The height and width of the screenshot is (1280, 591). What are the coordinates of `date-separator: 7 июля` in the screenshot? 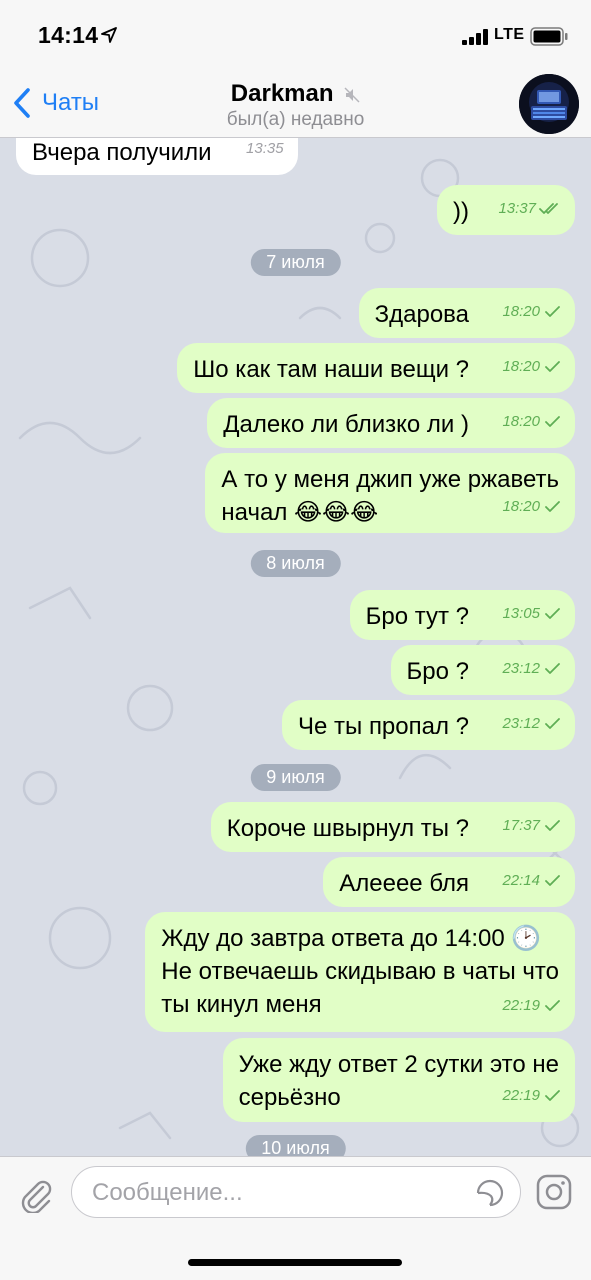 It's located at (295, 262).